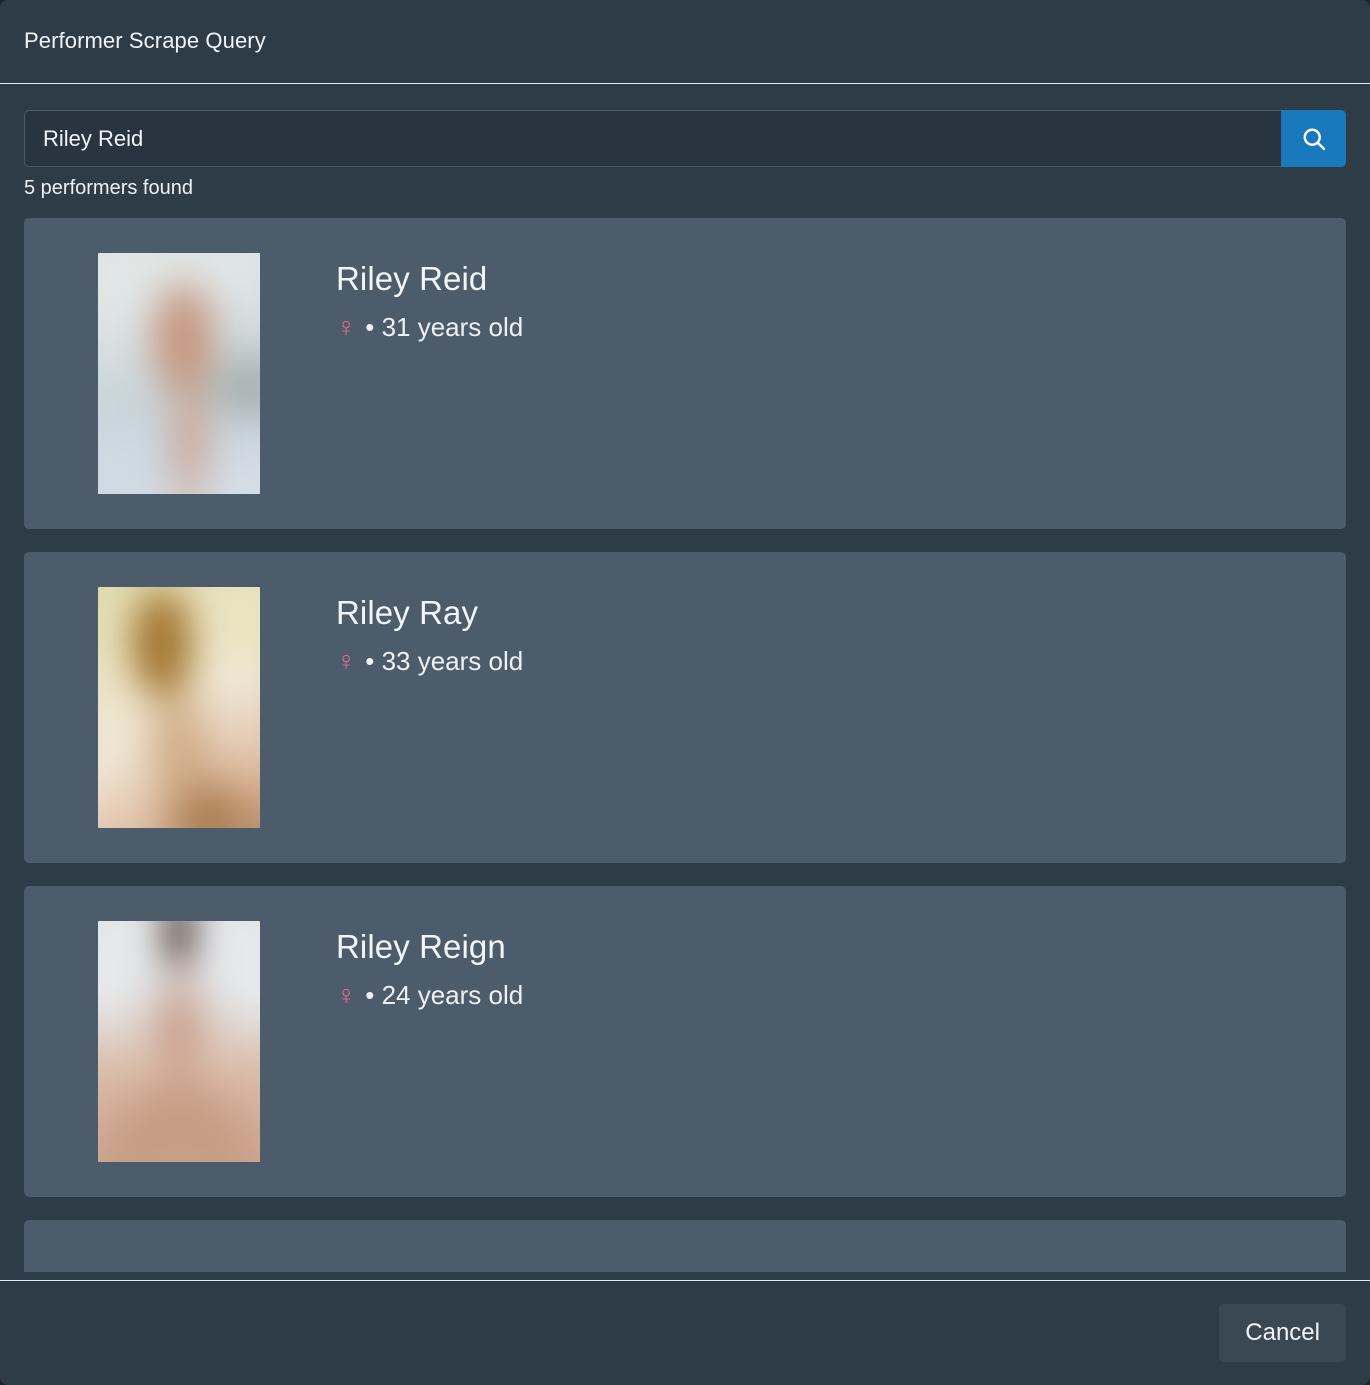 The height and width of the screenshot is (1385, 1370). Describe the element at coordinates (652, 138) in the screenshot. I see `search-input` at that location.